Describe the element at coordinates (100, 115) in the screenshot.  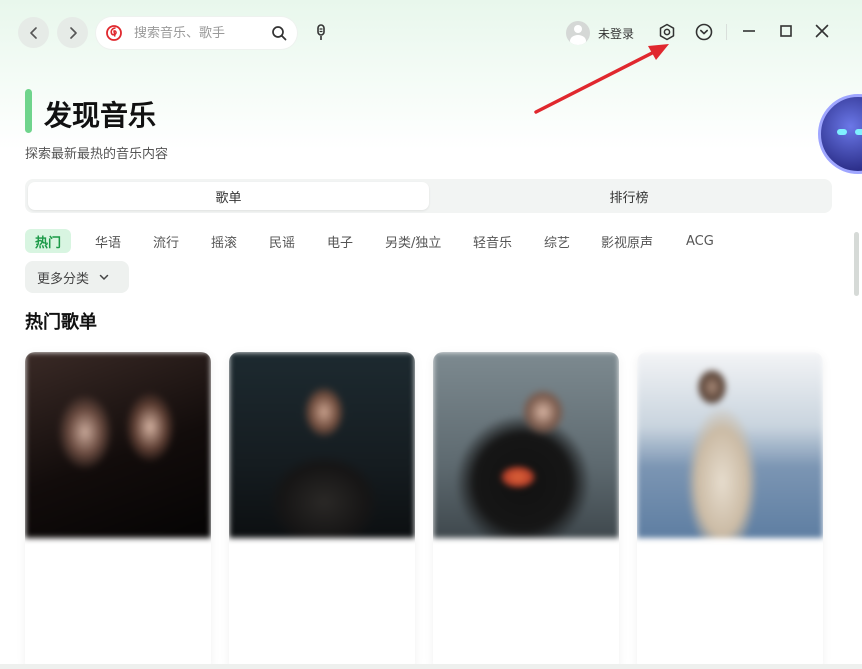
I see `page-title: 发现音乐` at that location.